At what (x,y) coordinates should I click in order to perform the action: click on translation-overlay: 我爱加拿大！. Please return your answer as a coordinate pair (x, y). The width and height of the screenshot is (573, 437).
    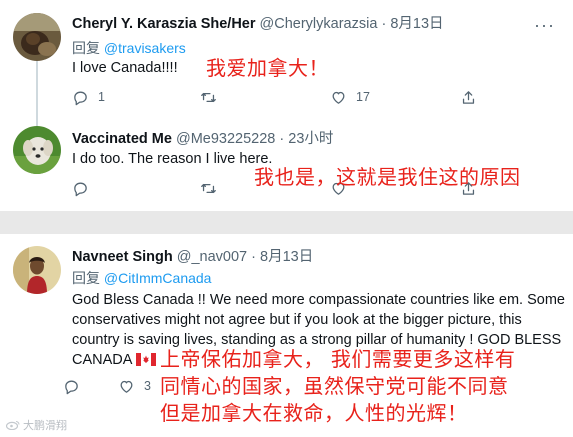
    Looking at the image, I should click on (267, 68).